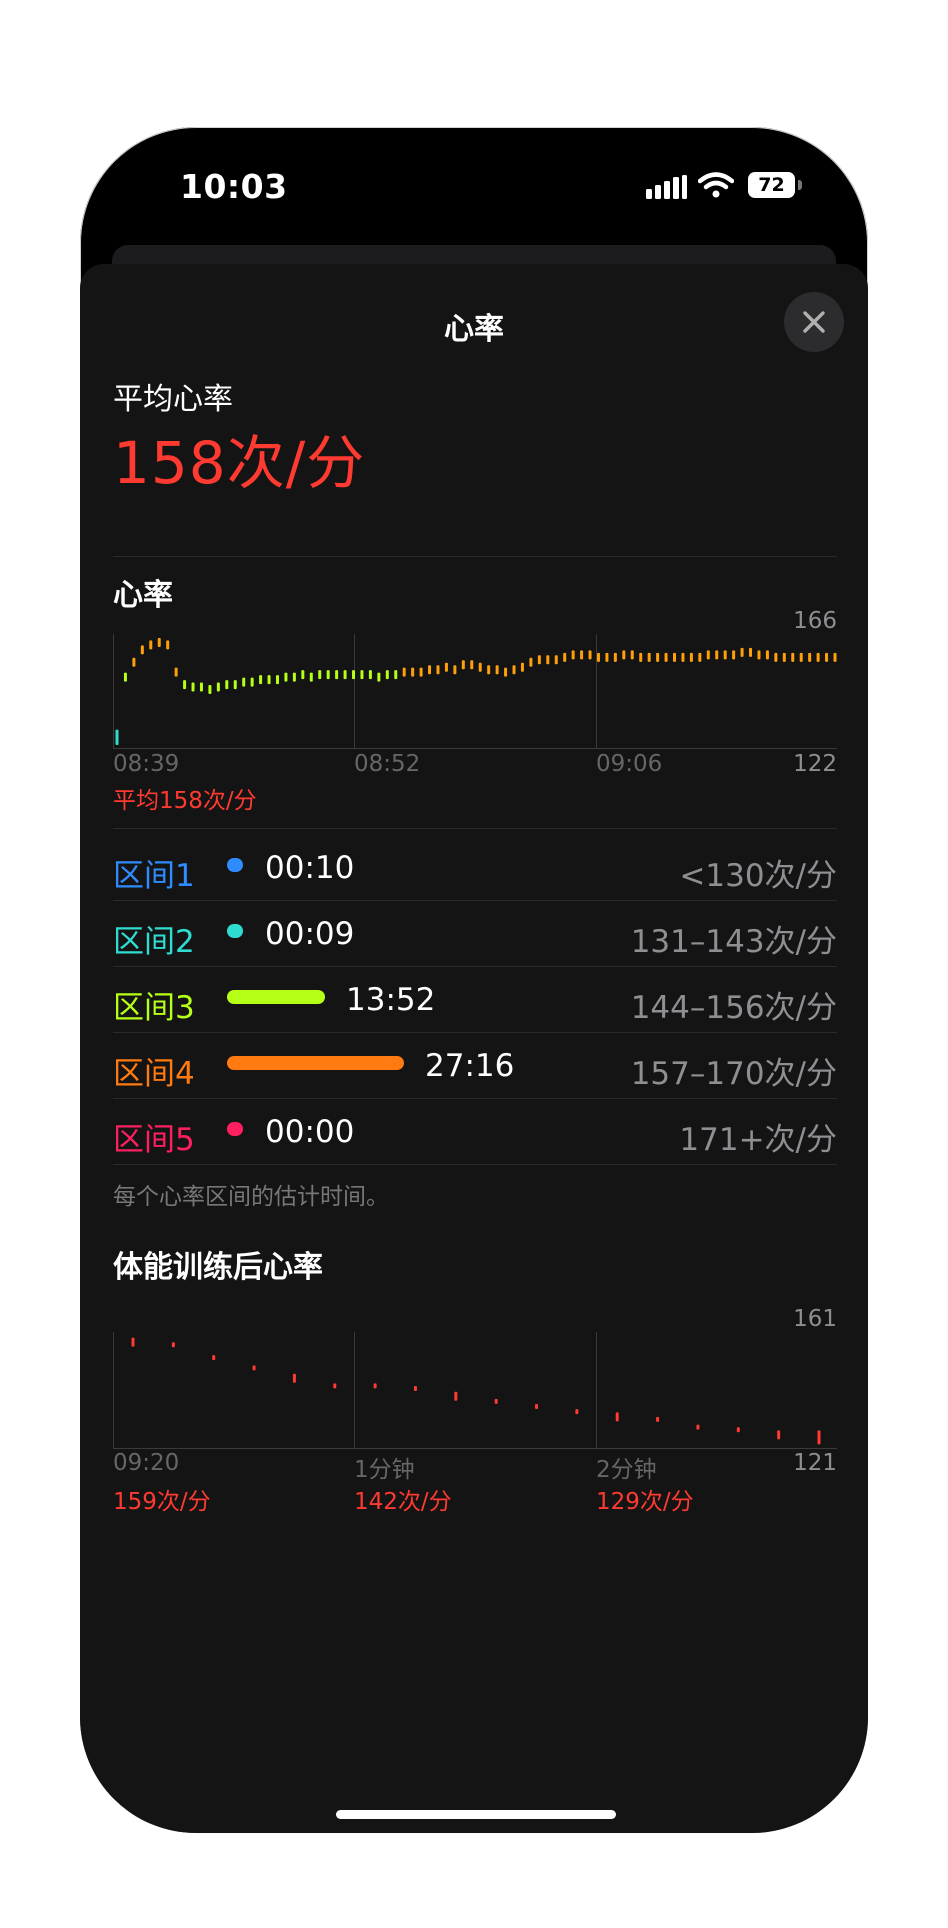 The width and height of the screenshot is (948, 1928). I want to click on zone-duration: 00:10, so click(310, 868).